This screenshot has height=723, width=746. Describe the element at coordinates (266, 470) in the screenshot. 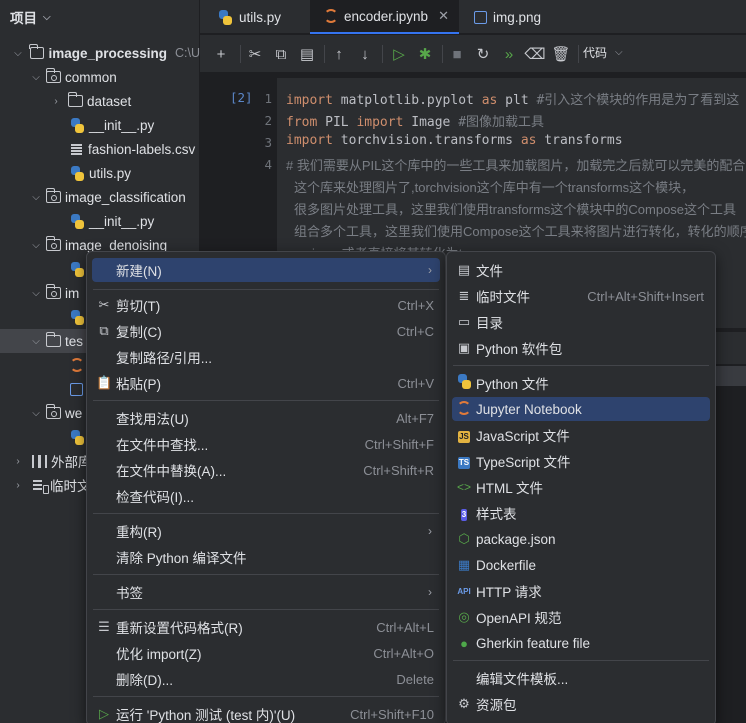

I see `menu-item-replace-in-files: 在文件中替换(A)... Ctrl+Shift+R` at that location.